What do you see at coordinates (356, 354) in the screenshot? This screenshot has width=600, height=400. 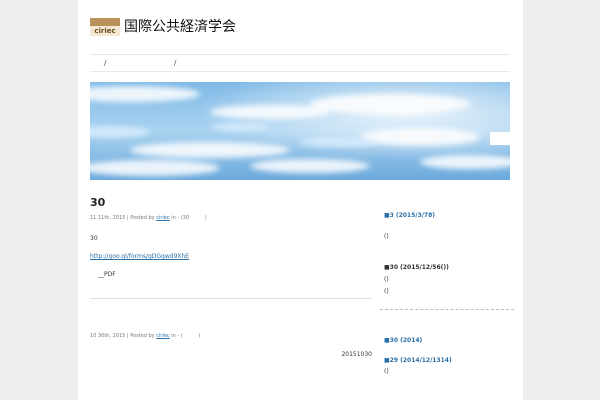 I see `post-date-text: 20151030` at bounding box center [356, 354].